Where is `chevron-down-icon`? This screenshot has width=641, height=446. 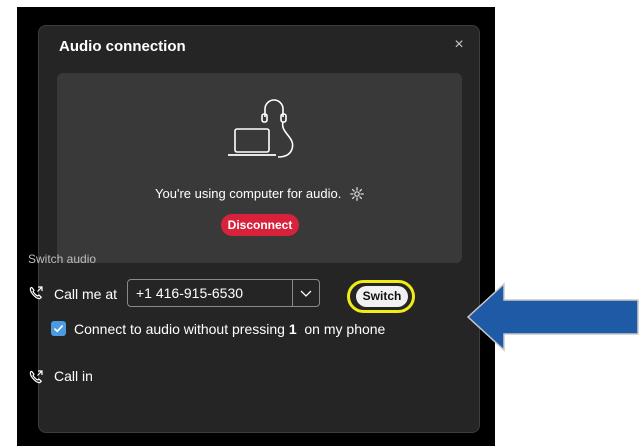 chevron-down-icon is located at coordinates (306, 293).